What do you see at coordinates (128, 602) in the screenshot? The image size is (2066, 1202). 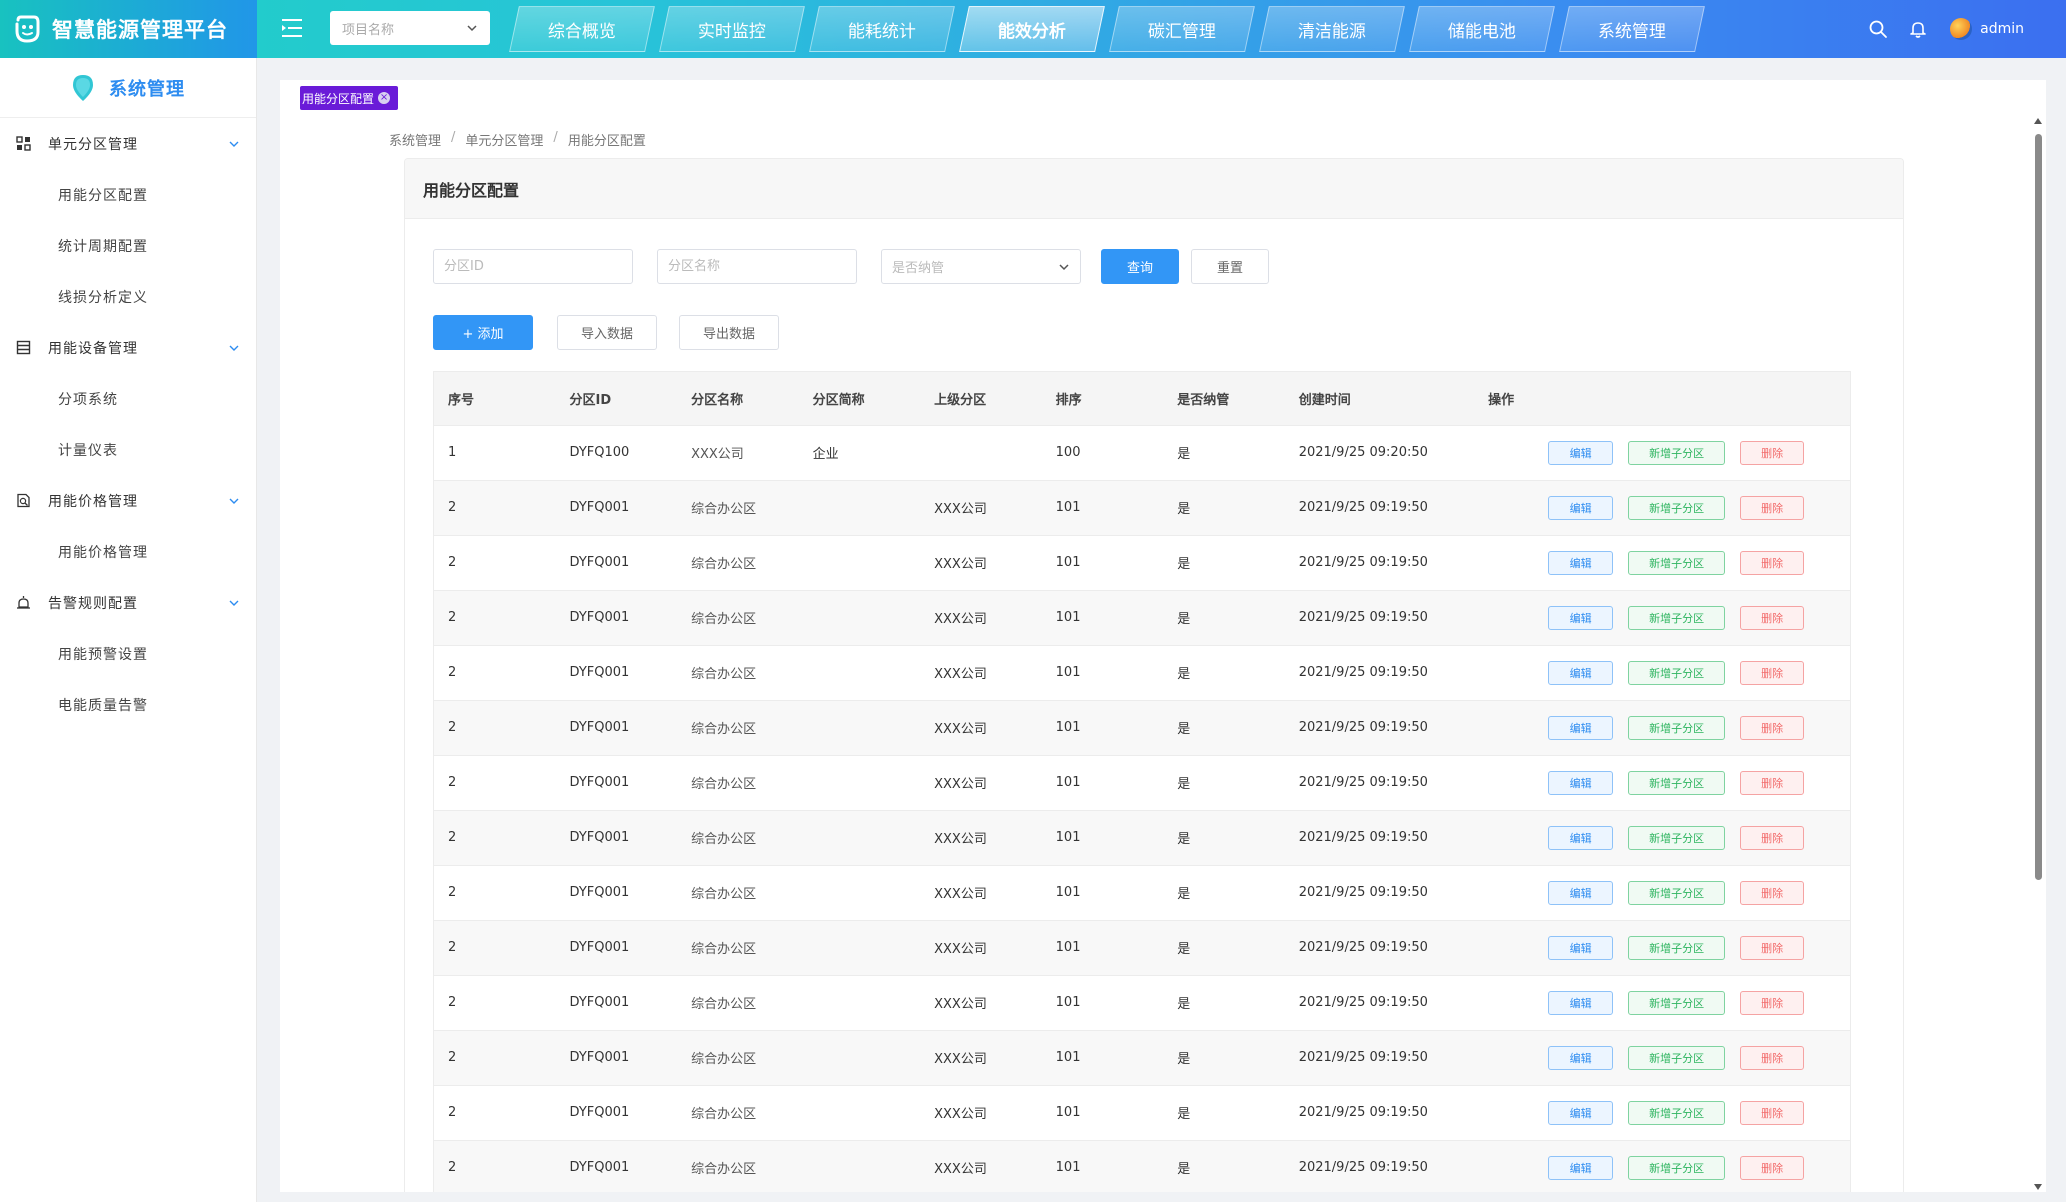 I see `sidebar-group: 告警规则配置` at bounding box center [128, 602].